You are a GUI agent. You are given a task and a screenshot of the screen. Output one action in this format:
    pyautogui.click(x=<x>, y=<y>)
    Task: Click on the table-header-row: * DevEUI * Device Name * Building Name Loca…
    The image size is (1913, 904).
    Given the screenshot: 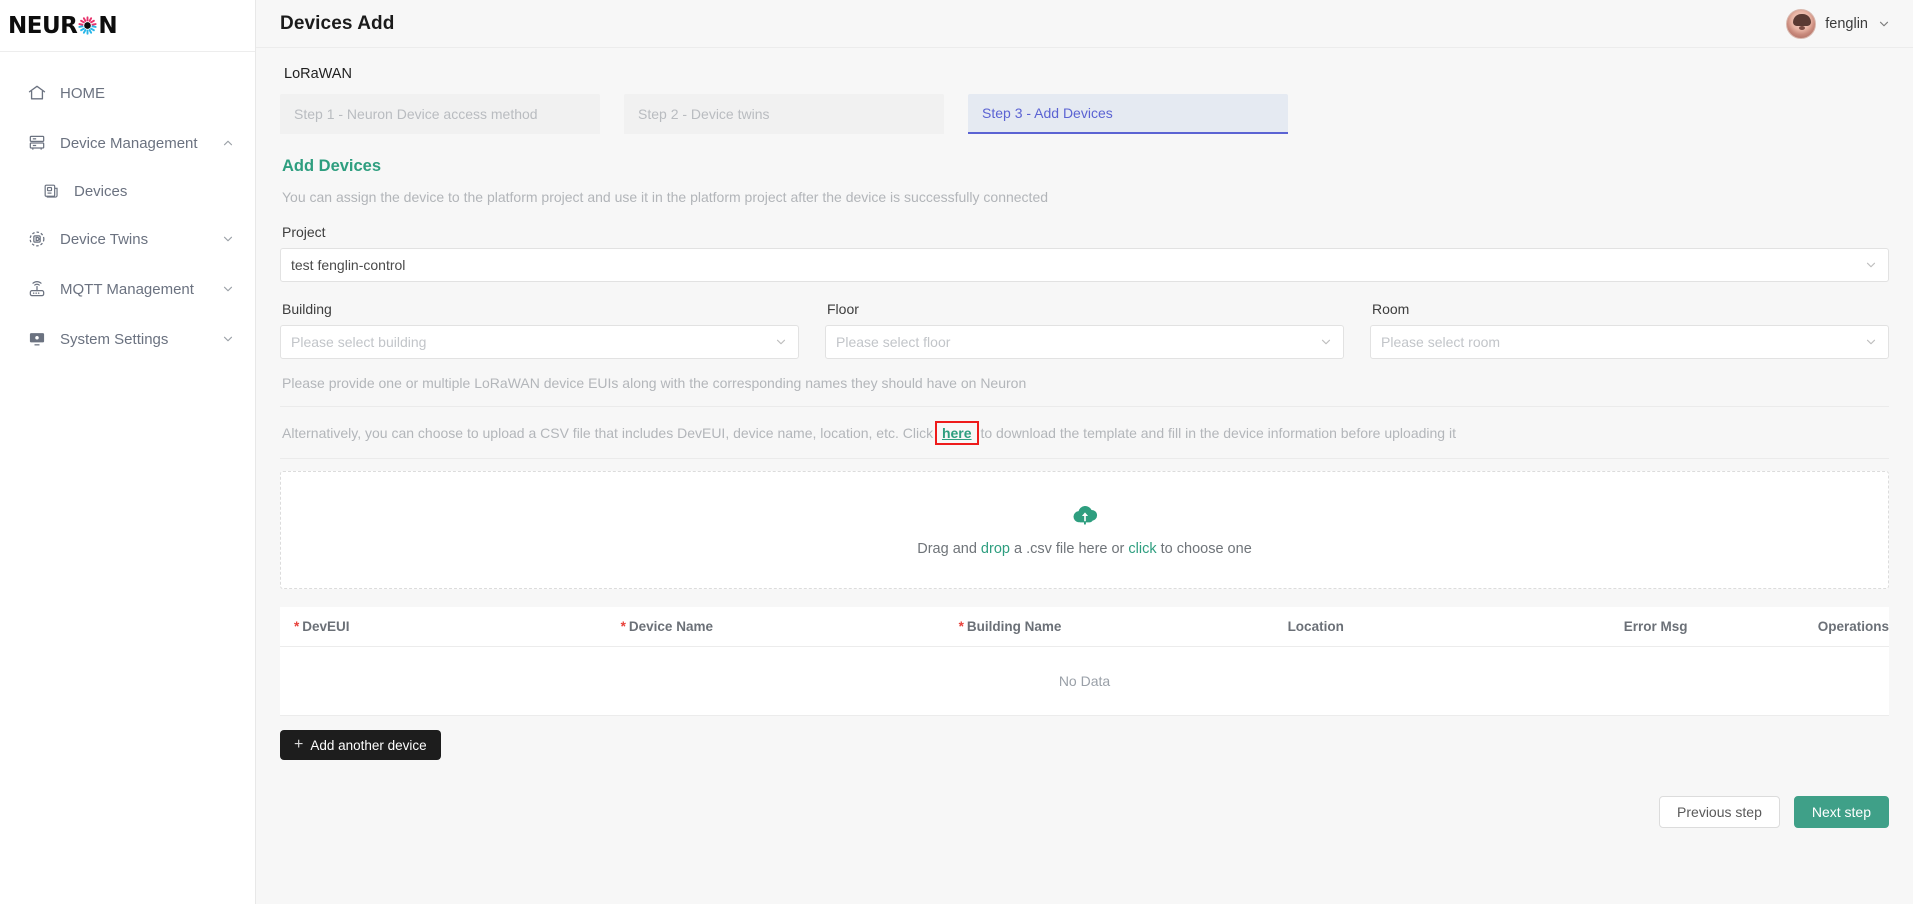 What is the action you would take?
    pyautogui.click(x=1084, y=627)
    